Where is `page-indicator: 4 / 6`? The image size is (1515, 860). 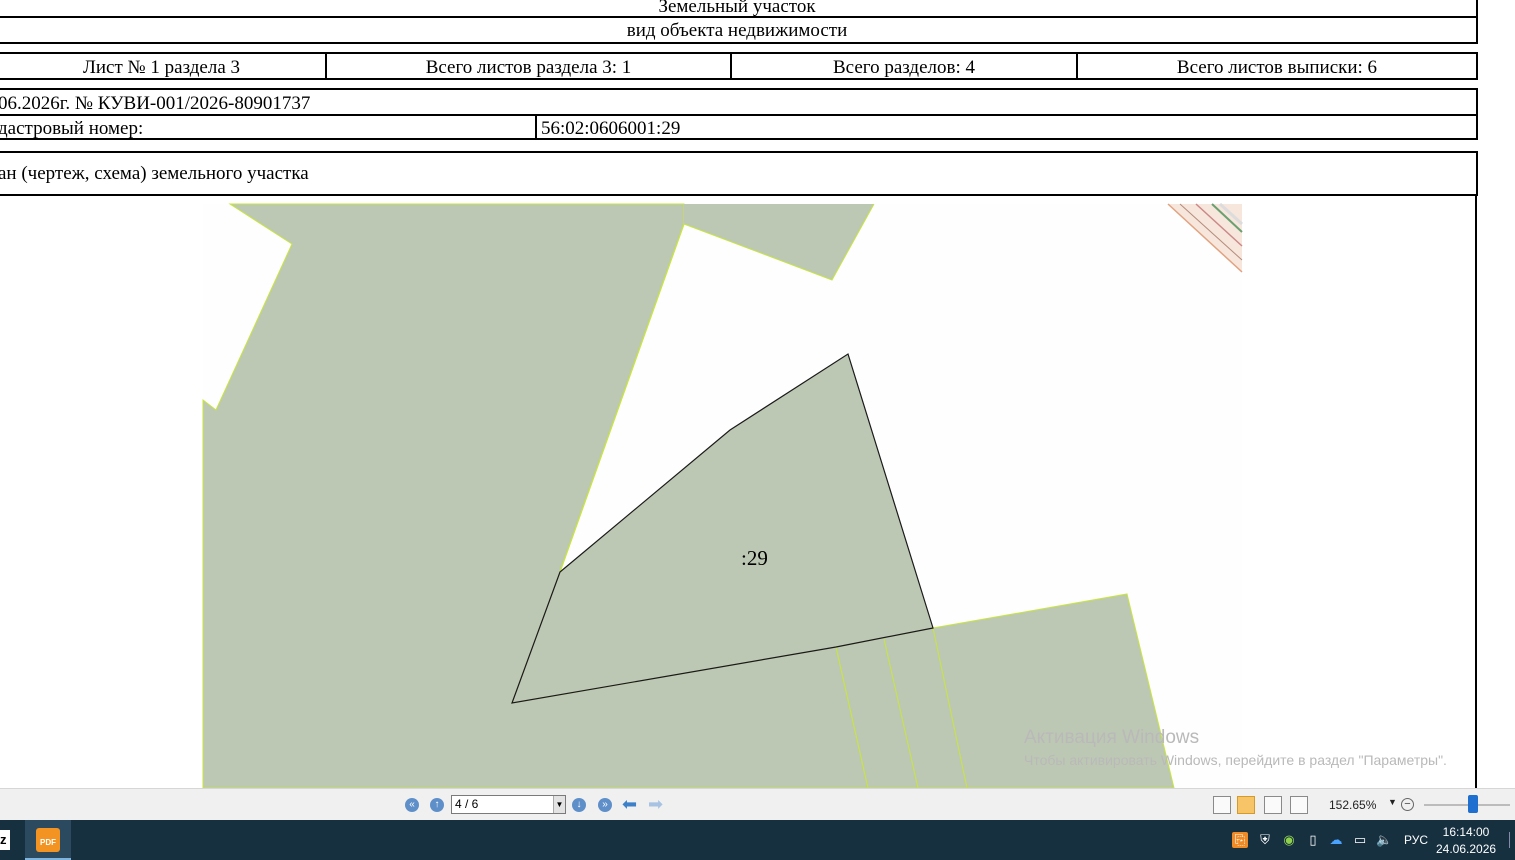
page-indicator: 4 / 6 is located at coordinates (467, 804).